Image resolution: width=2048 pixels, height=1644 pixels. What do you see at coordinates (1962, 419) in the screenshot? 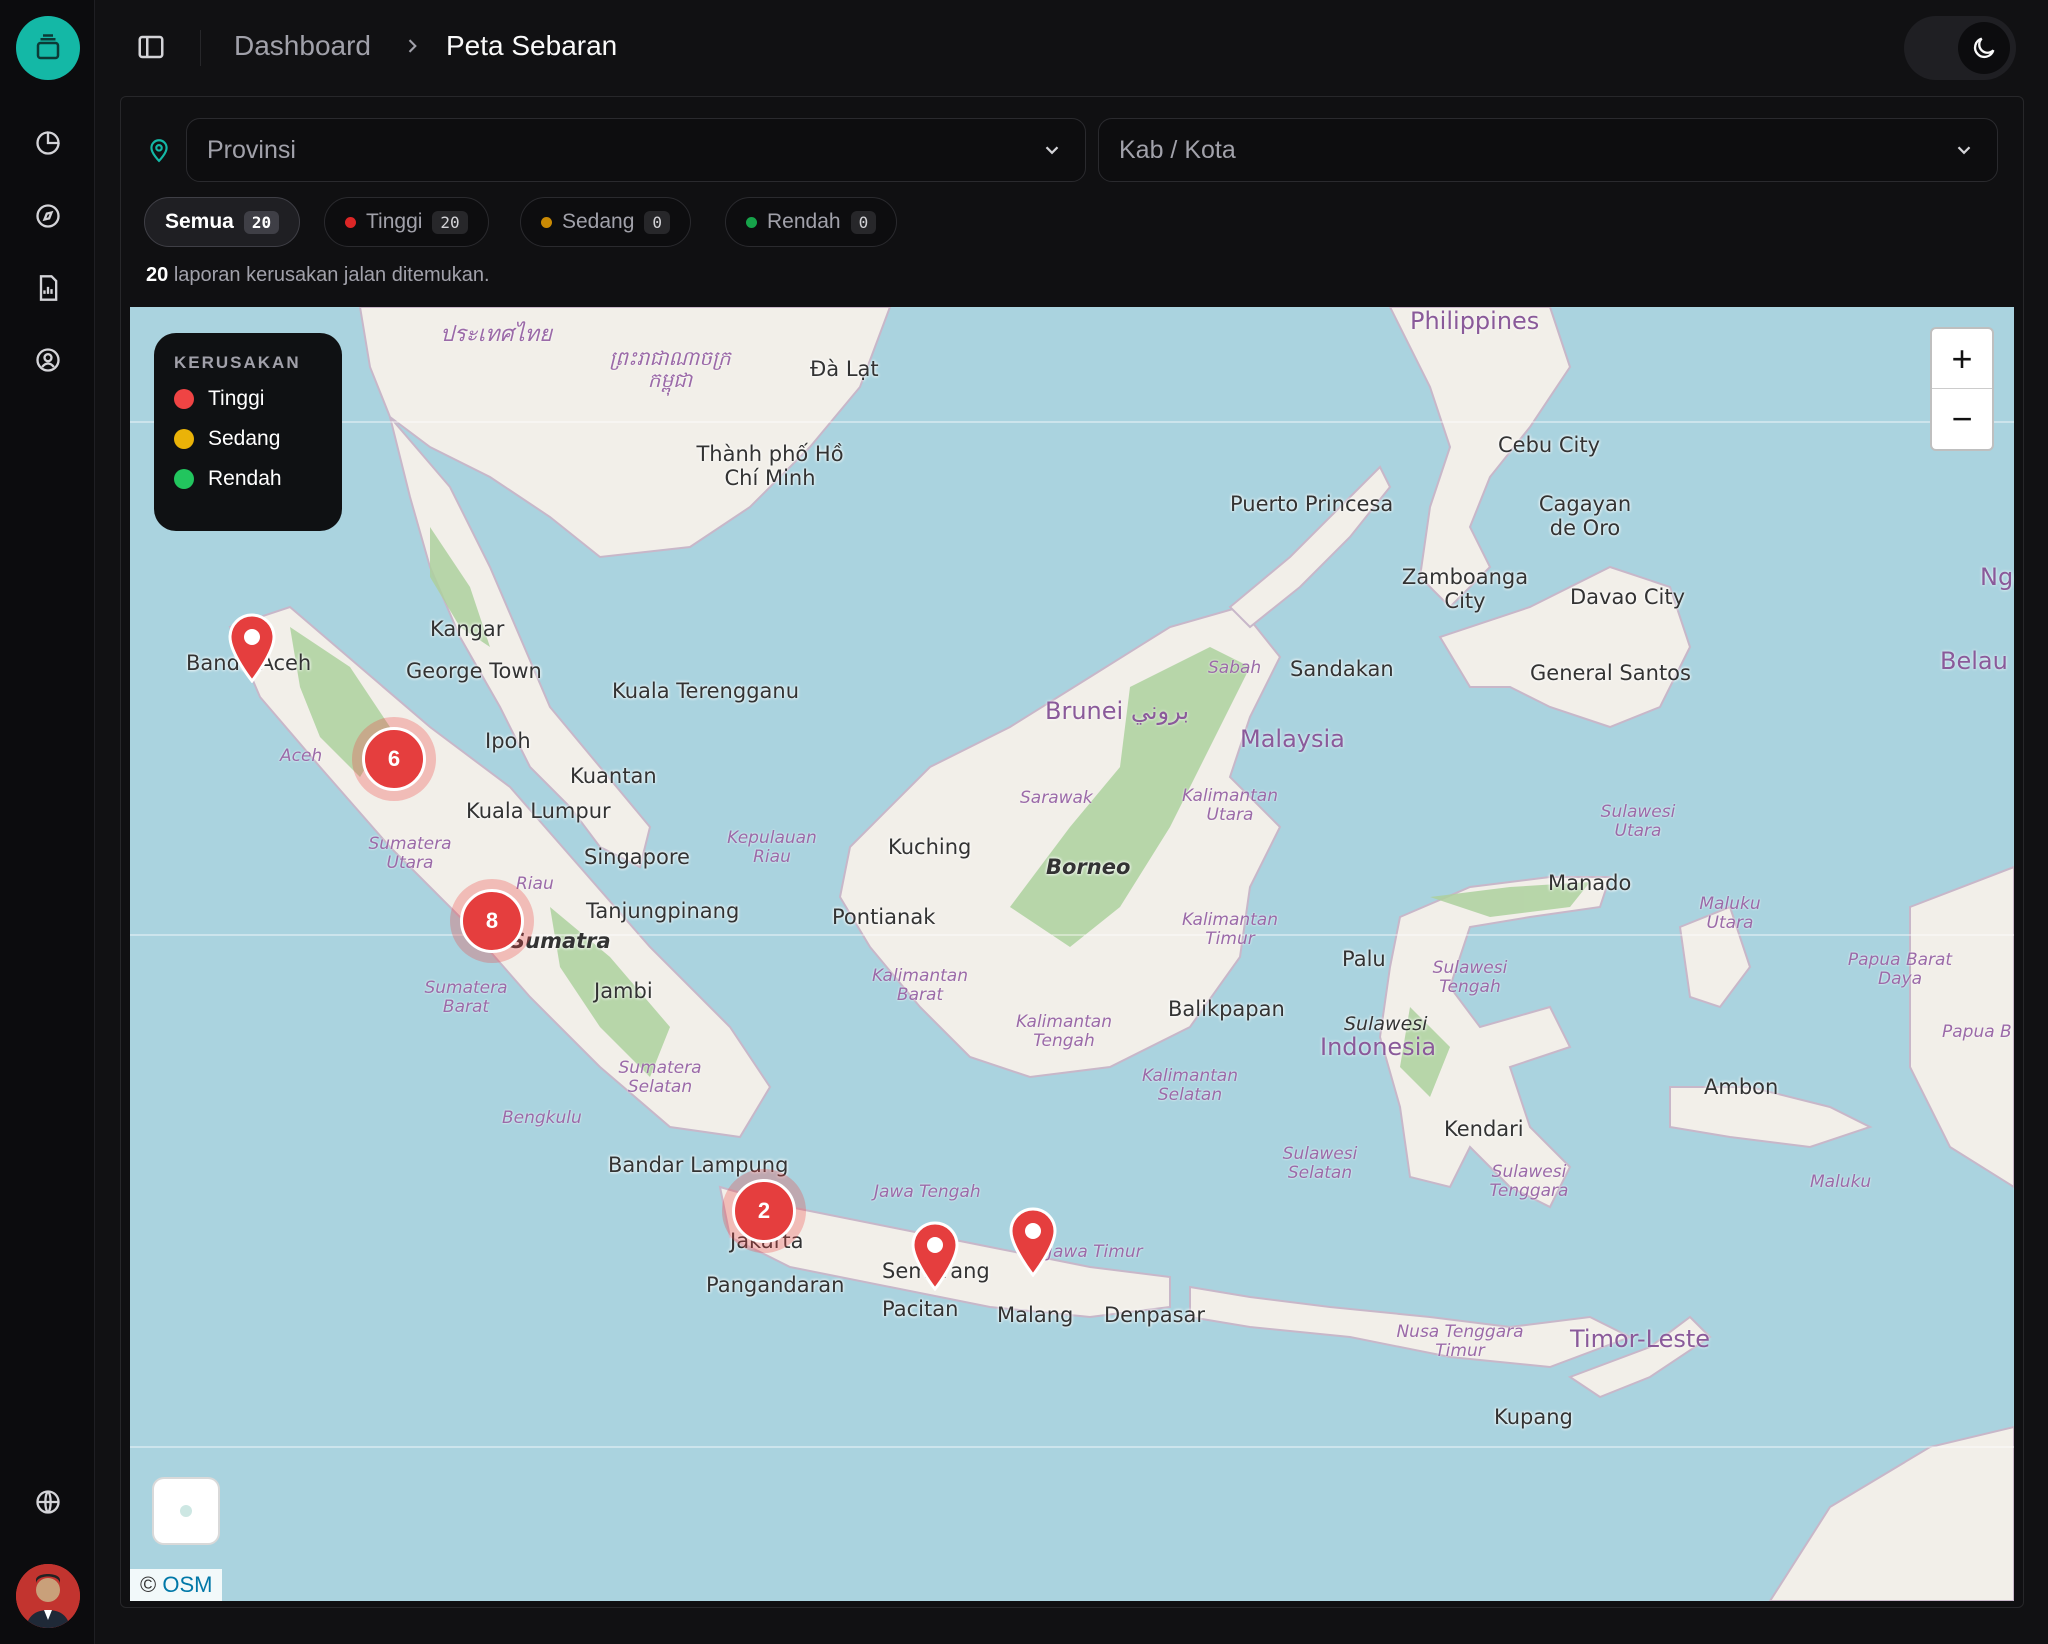
I see `zoom-out-button: −` at bounding box center [1962, 419].